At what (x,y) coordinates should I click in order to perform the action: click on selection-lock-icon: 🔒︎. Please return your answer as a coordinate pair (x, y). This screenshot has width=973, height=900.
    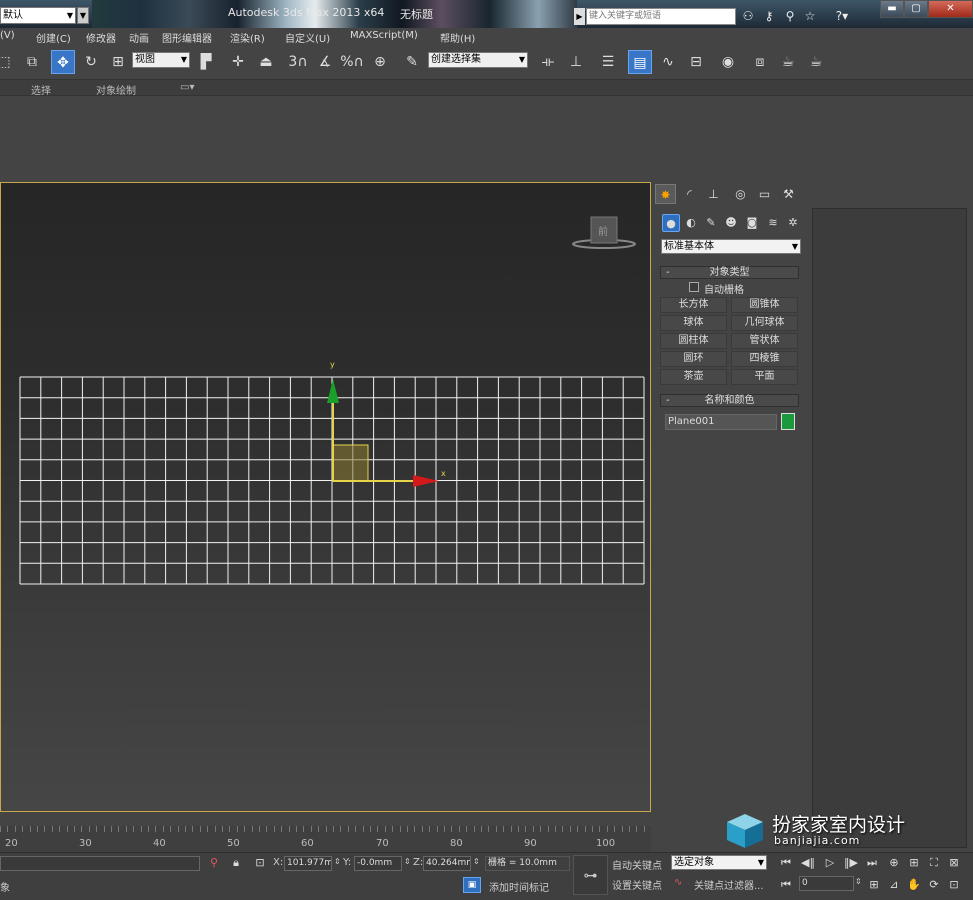
    Looking at the image, I should click on (236, 863).